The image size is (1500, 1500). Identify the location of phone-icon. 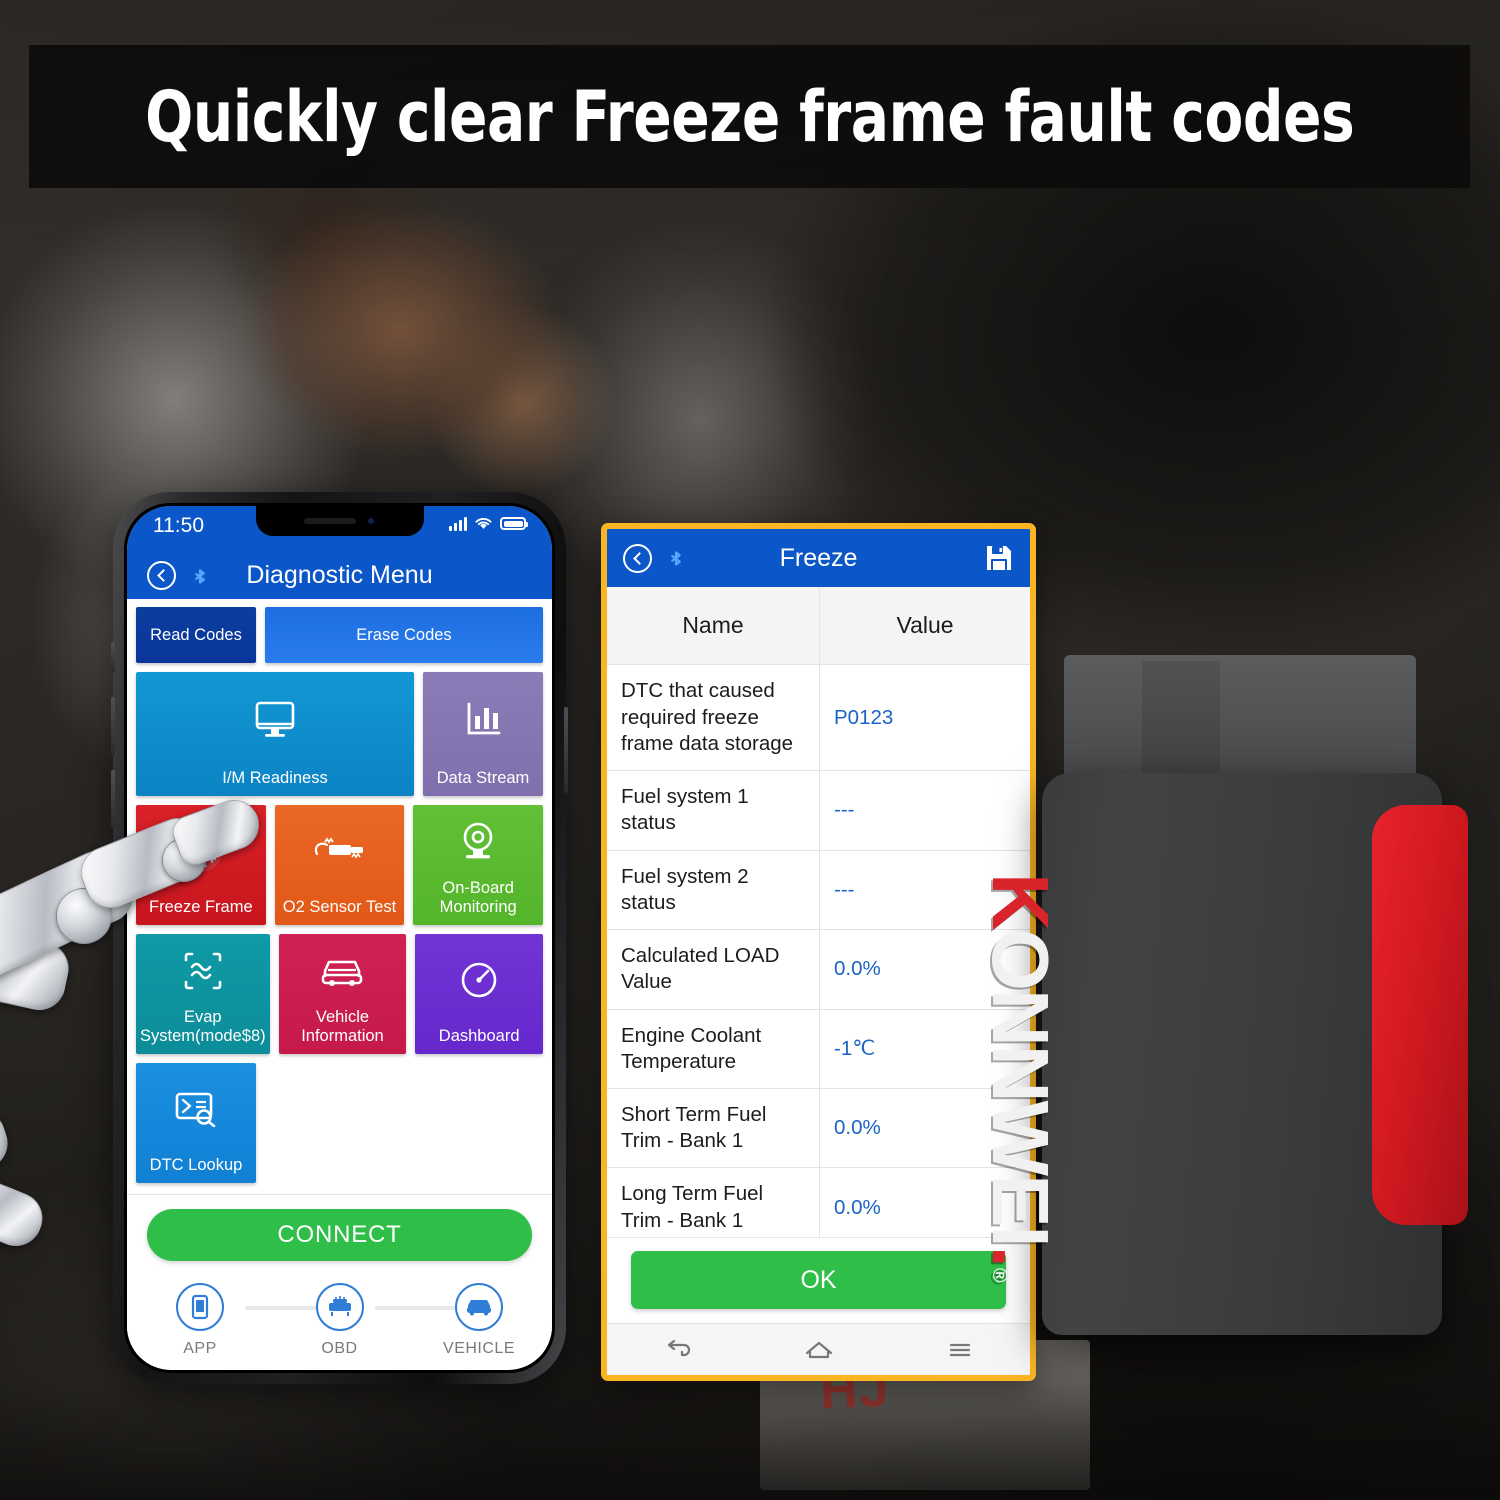
(200, 1307).